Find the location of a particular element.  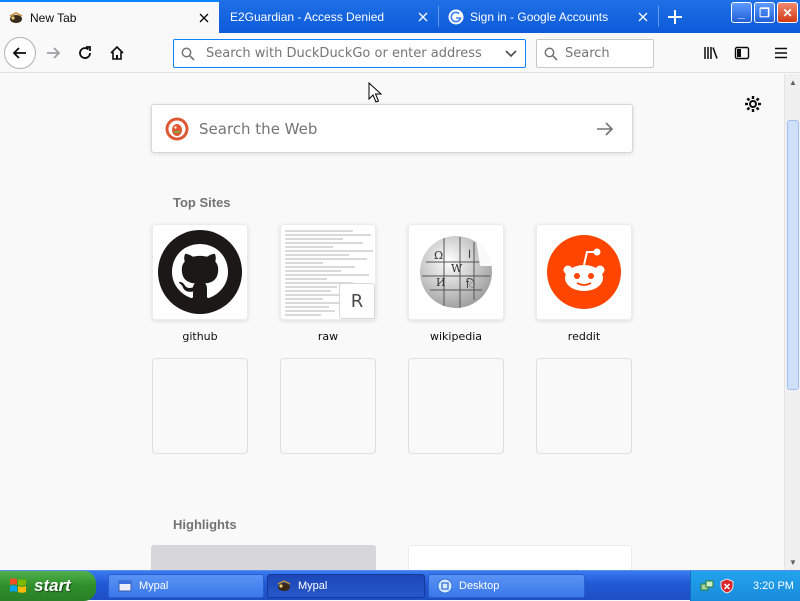

reload-icon is located at coordinates (85, 52).